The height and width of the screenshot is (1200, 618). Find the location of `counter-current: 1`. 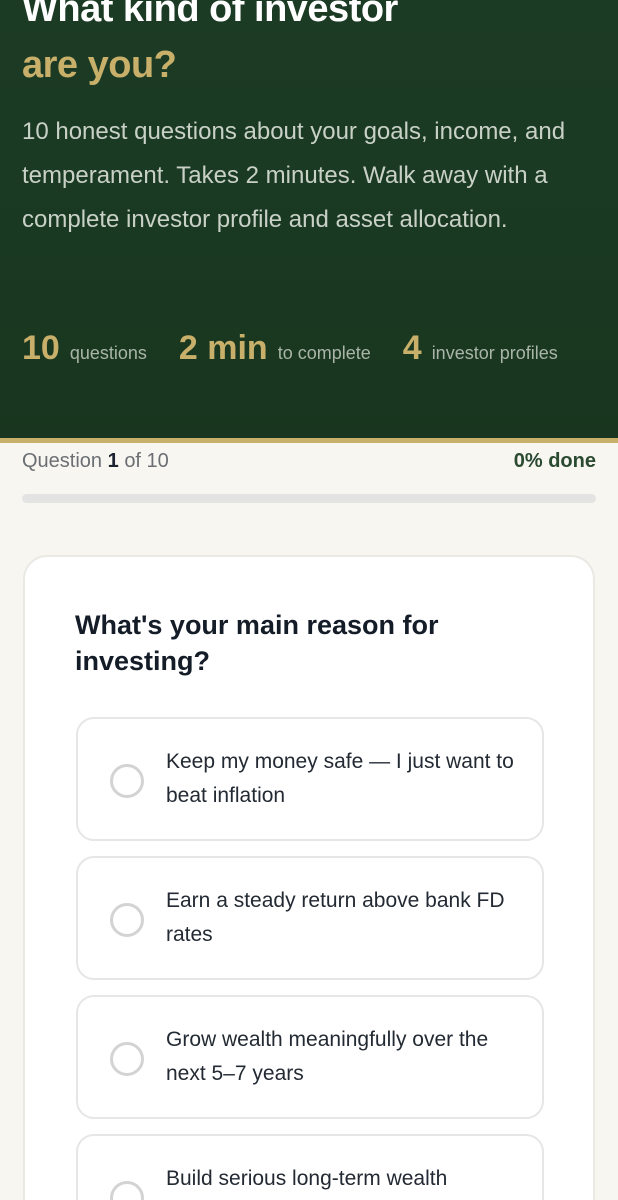

counter-current: 1 is located at coordinates (113, 460).